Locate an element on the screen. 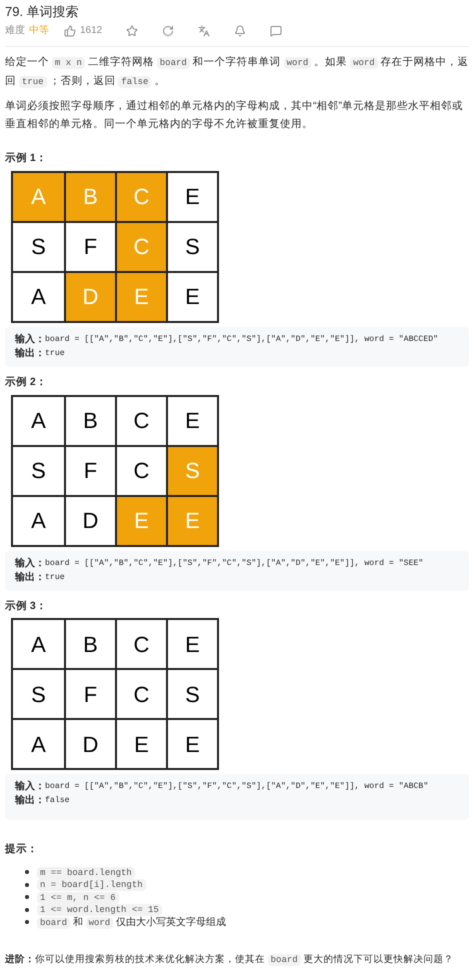 The width and height of the screenshot is (474, 971). hint-item: 1 <= m, n <= 6 is located at coordinates (78, 897).